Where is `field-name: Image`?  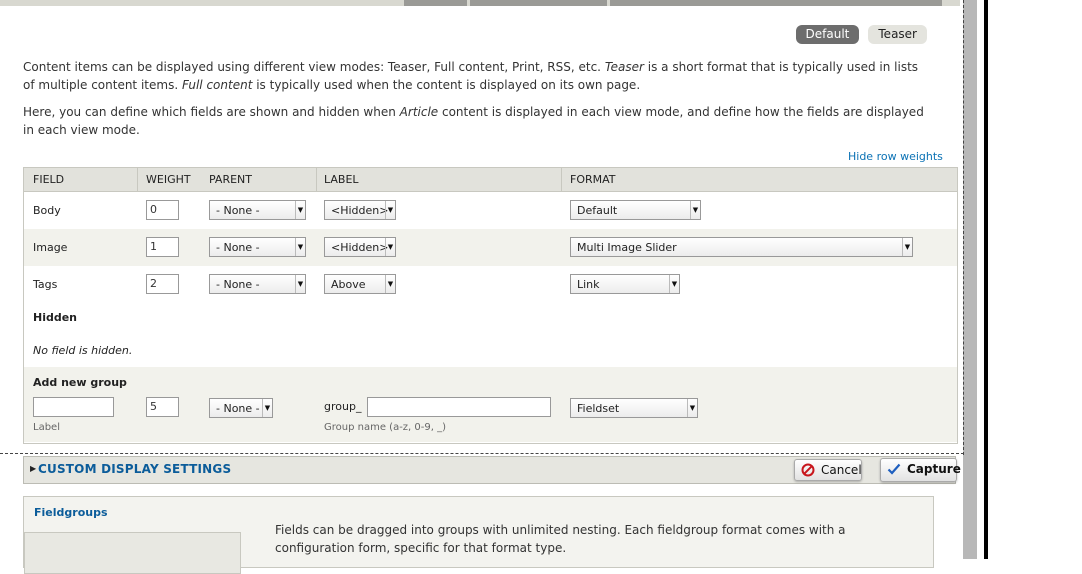 field-name: Image is located at coordinates (50, 247).